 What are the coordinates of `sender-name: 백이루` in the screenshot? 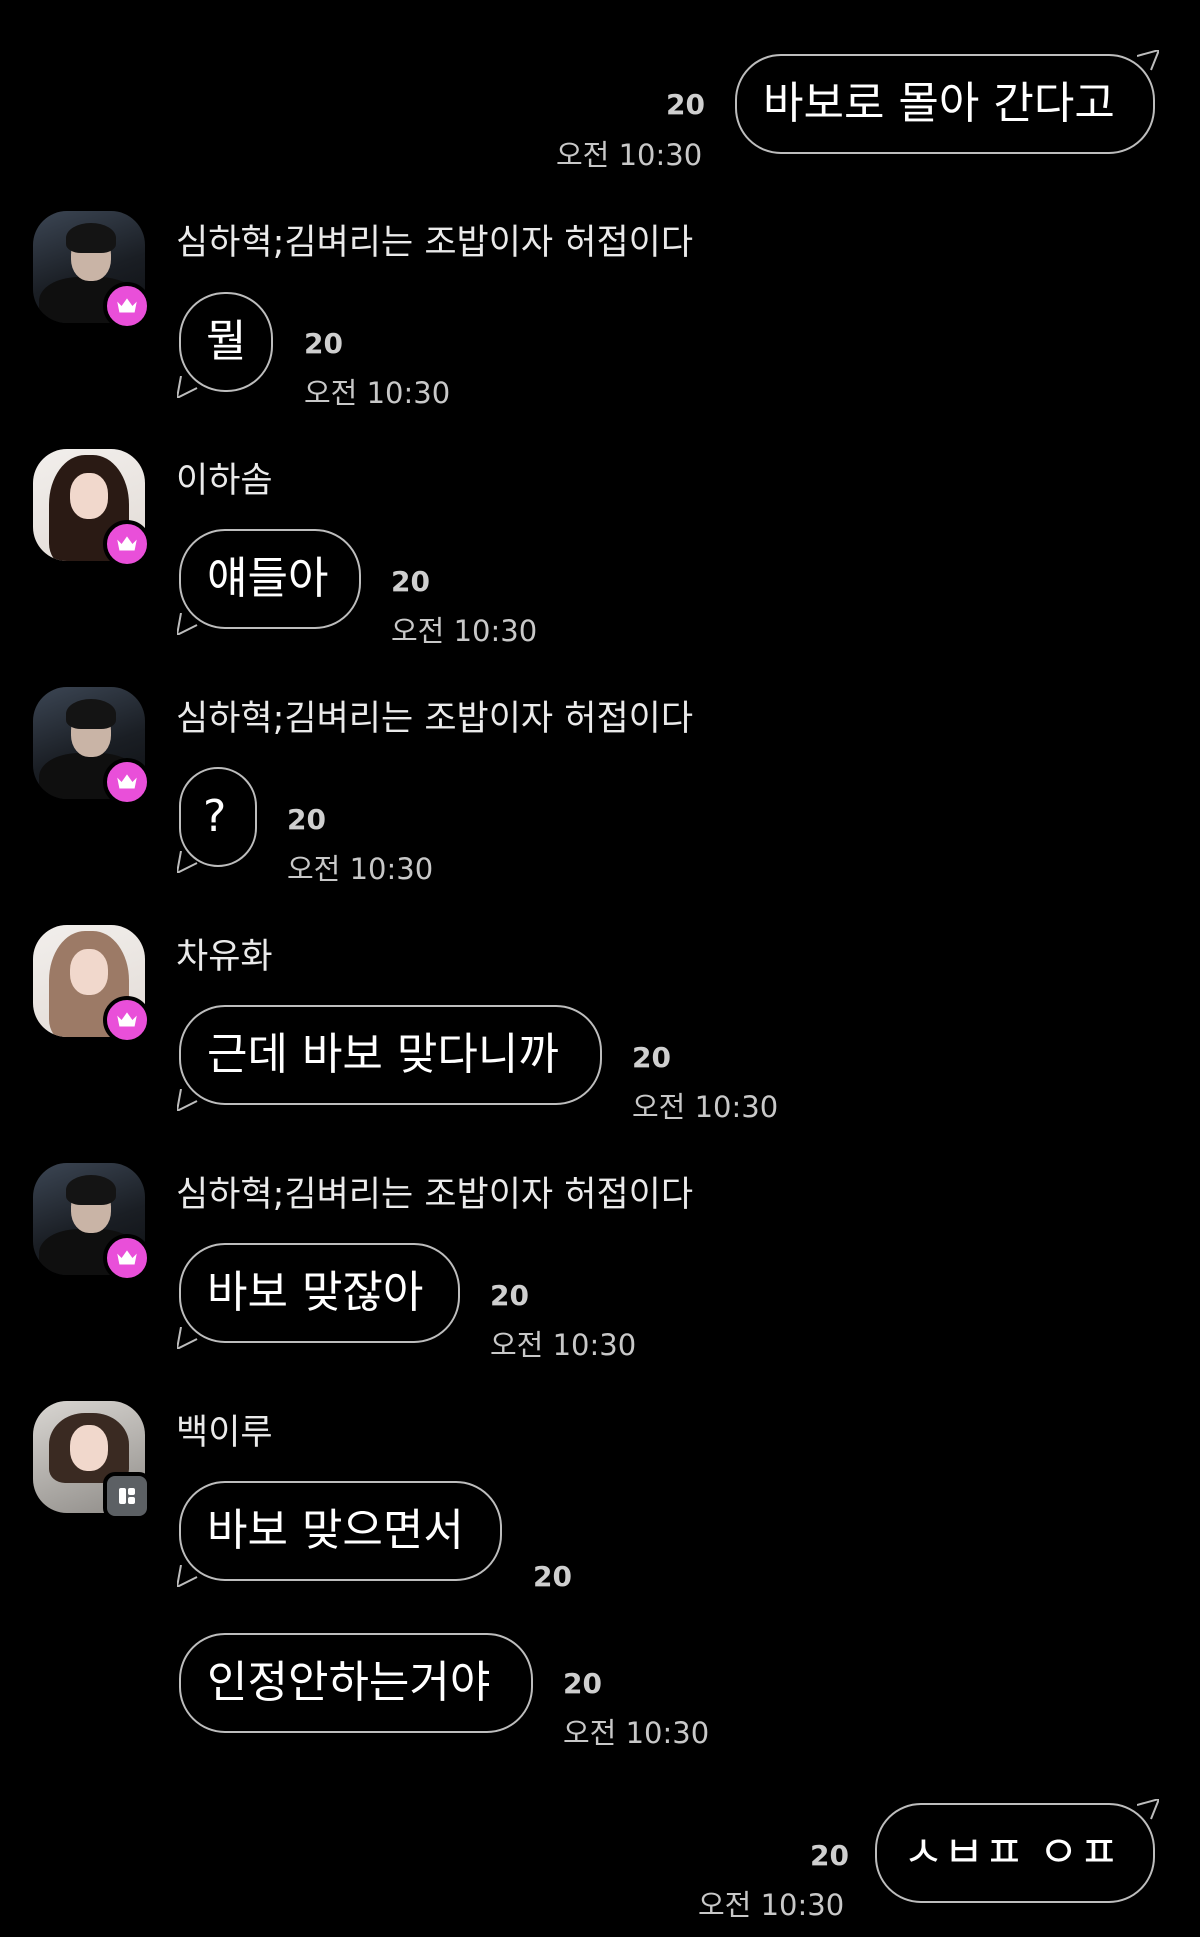 It's located at (224, 1433).